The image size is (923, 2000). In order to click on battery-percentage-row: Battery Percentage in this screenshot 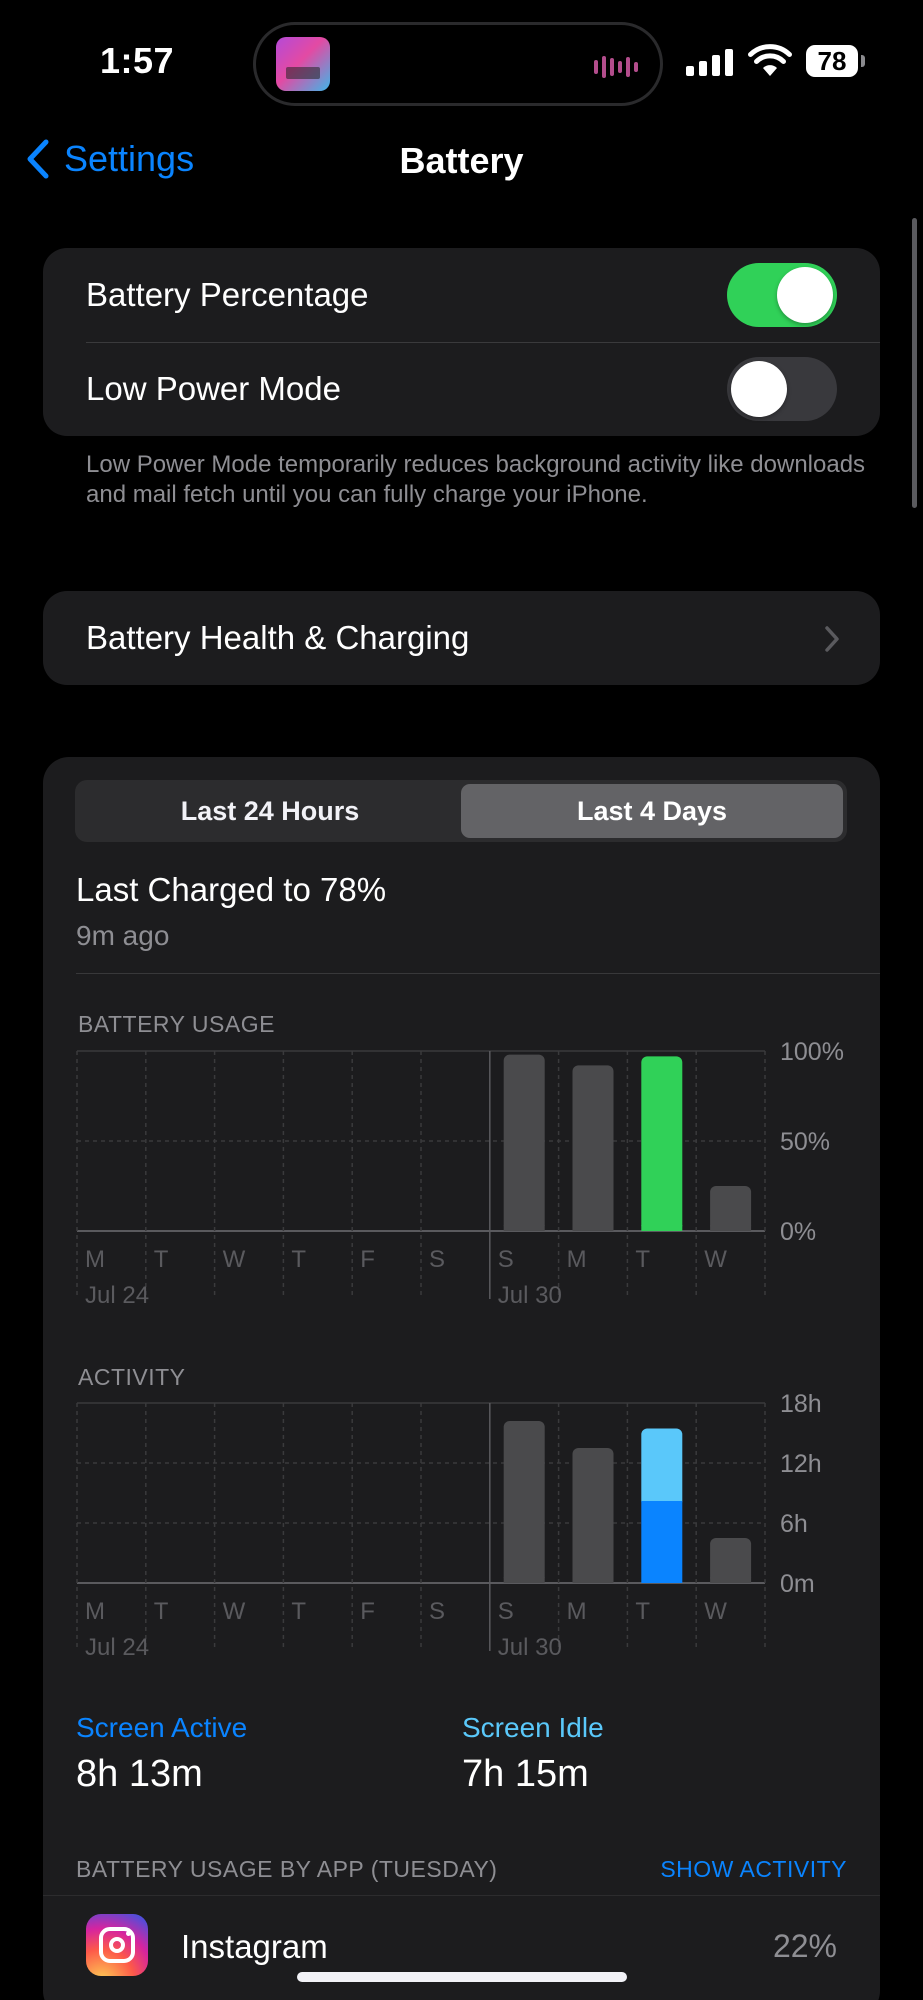, I will do `click(461, 295)`.